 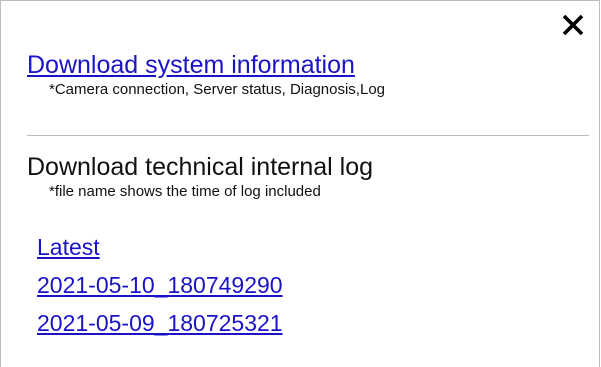 What do you see at coordinates (160, 252) in the screenshot?
I see `log-link-latest: Latest` at bounding box center [160, 252].